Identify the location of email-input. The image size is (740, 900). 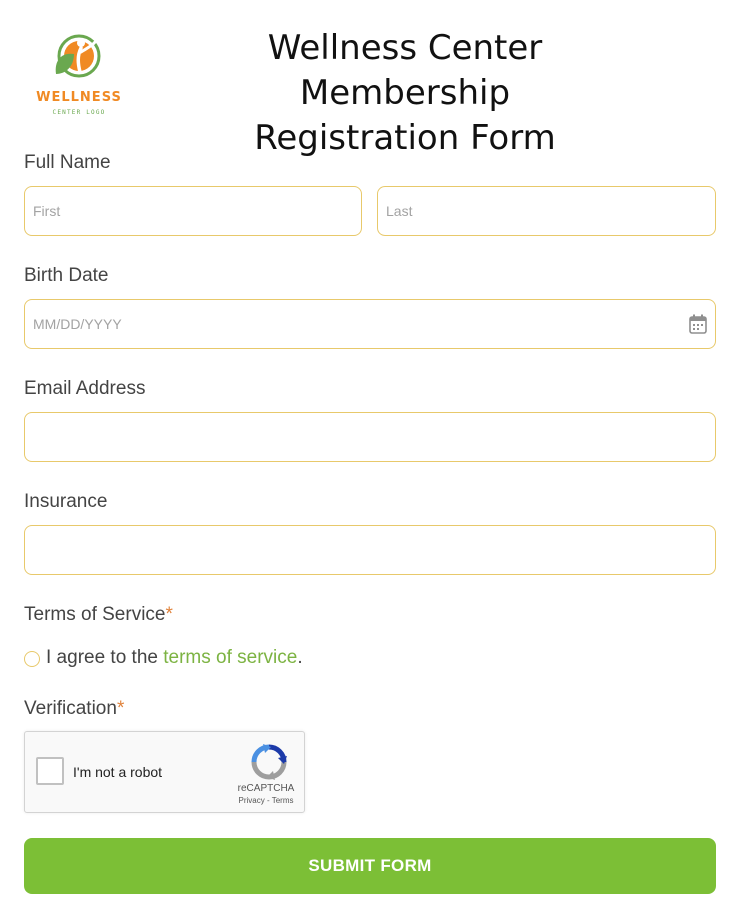
(370, 437).